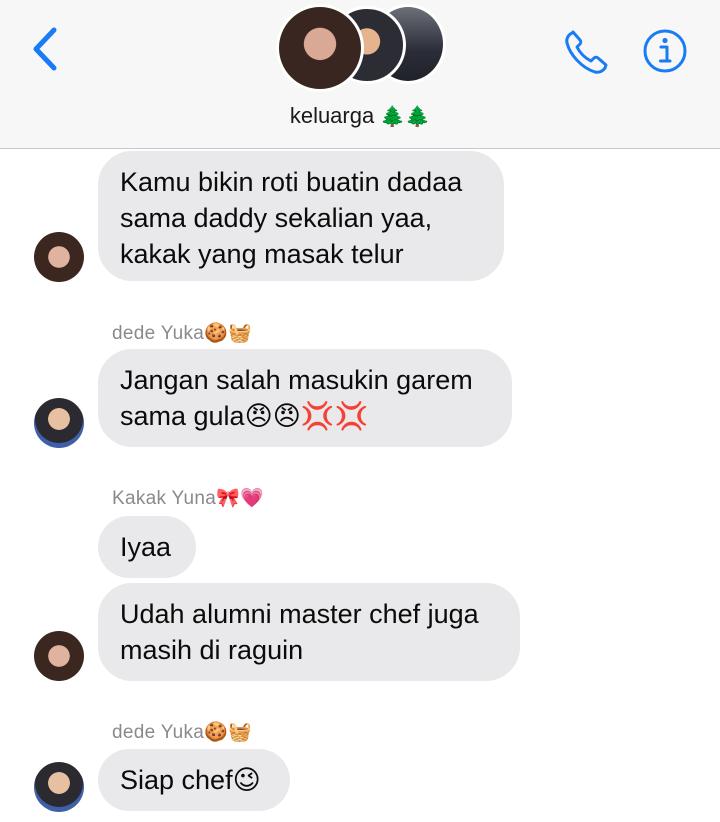 The image size is (720, 822). I want to click on chevron-left-icon, so click(45, 49).